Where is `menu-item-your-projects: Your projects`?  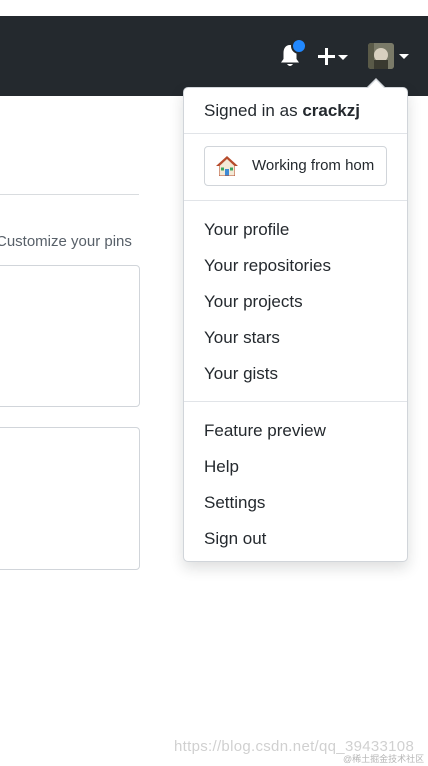
menu-item-your-projects: Your projects is located at coordinates (253, 302).